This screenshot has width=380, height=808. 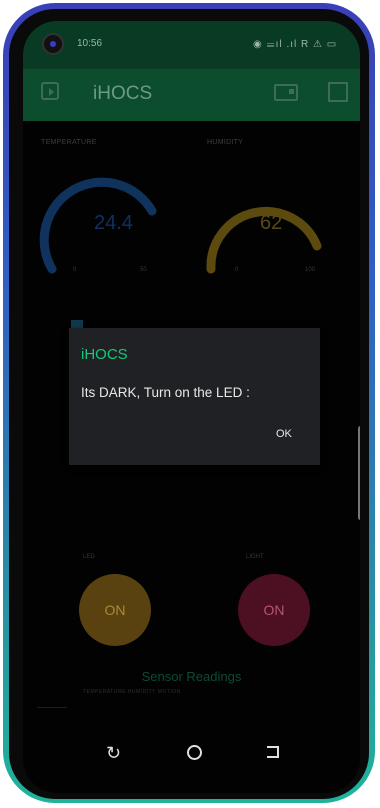 What do you see at coordinates (123, 93) in the screenshot?
I see `app-title: iHOCS` at bounding box center [123, 93].